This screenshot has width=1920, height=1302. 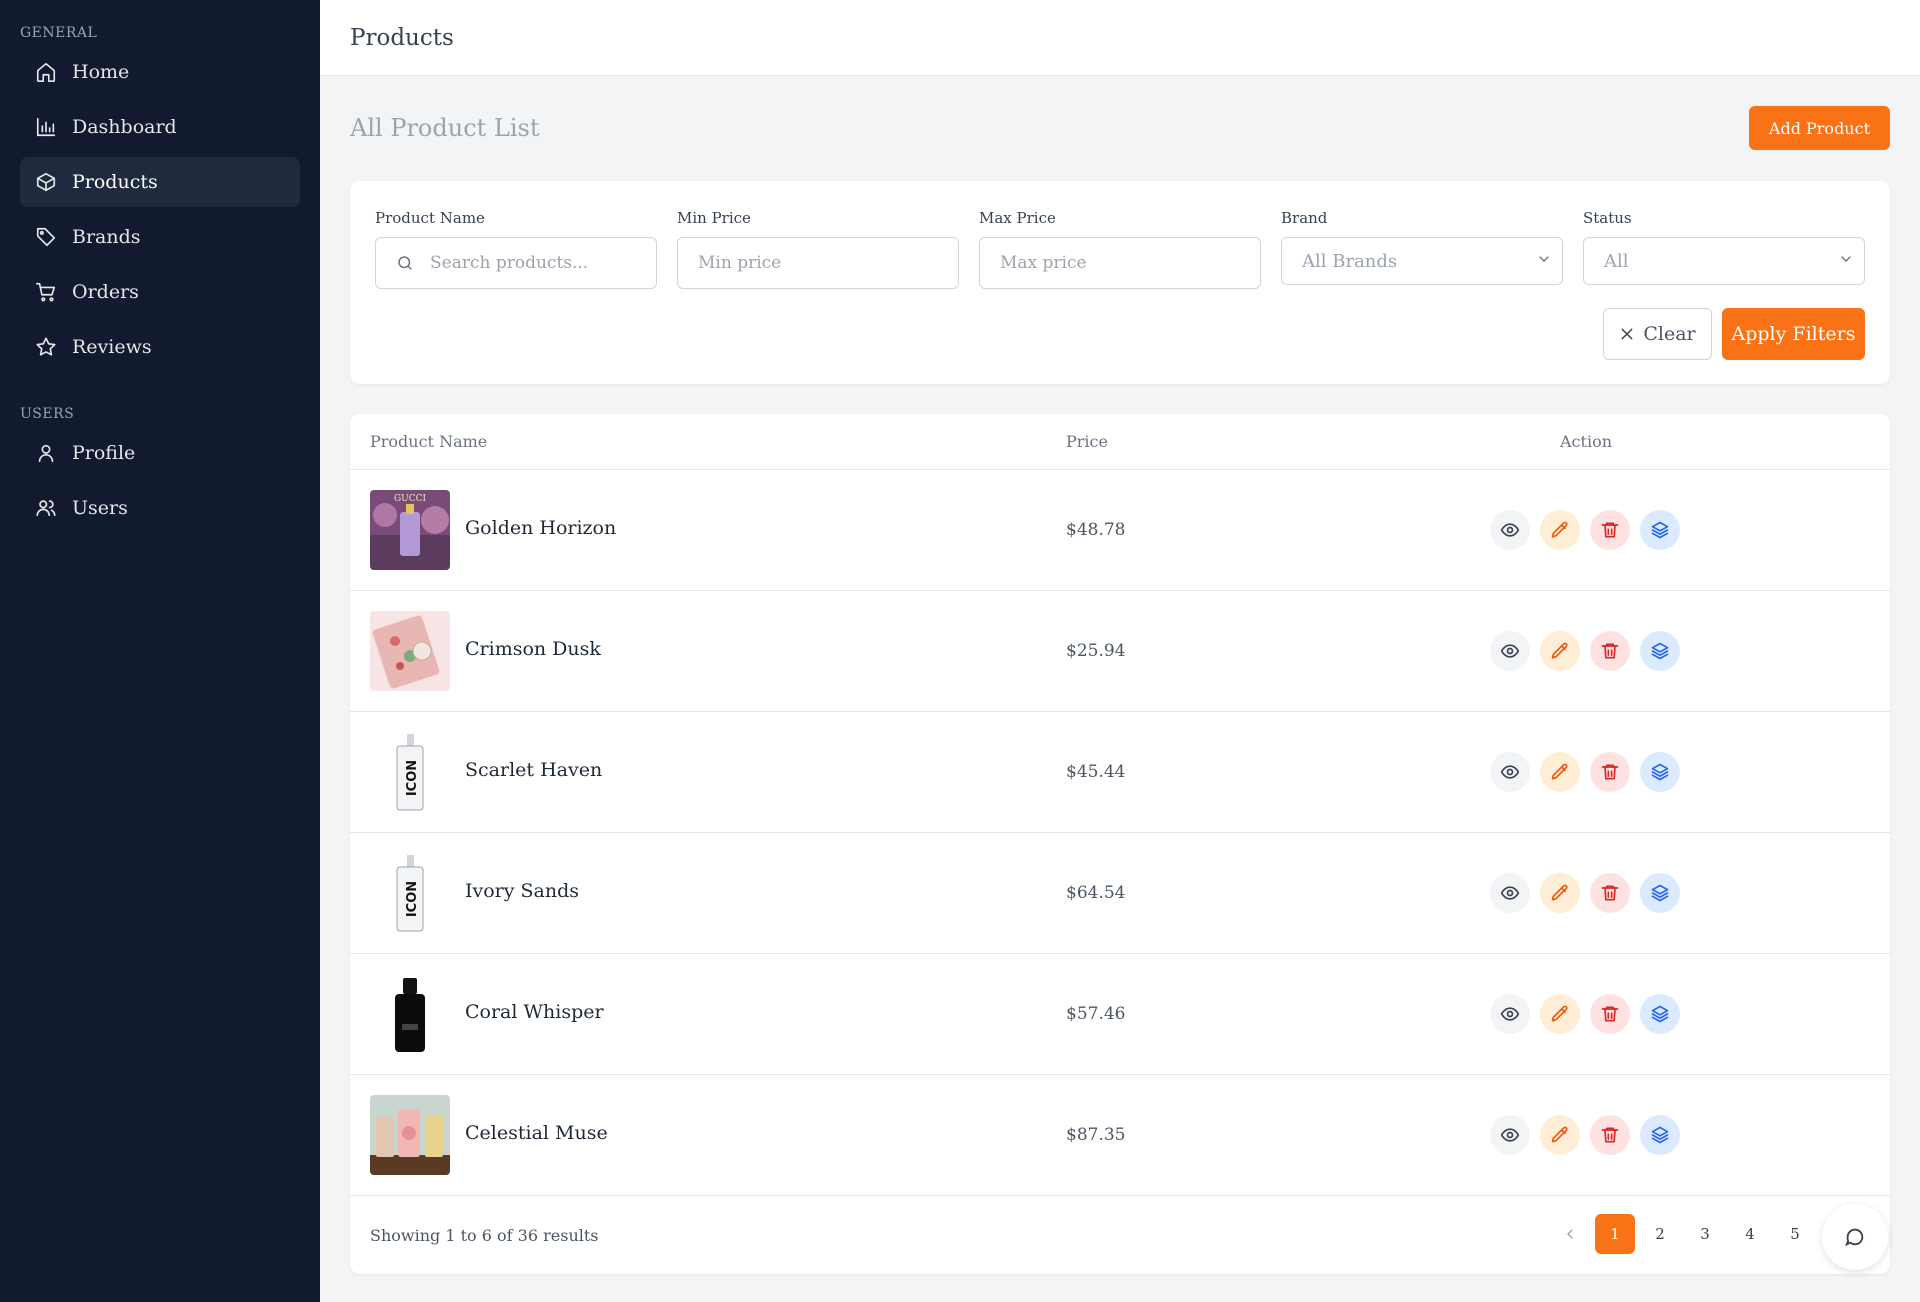 I want to click on product-price: $64.54, so click(x=1096, y=893).